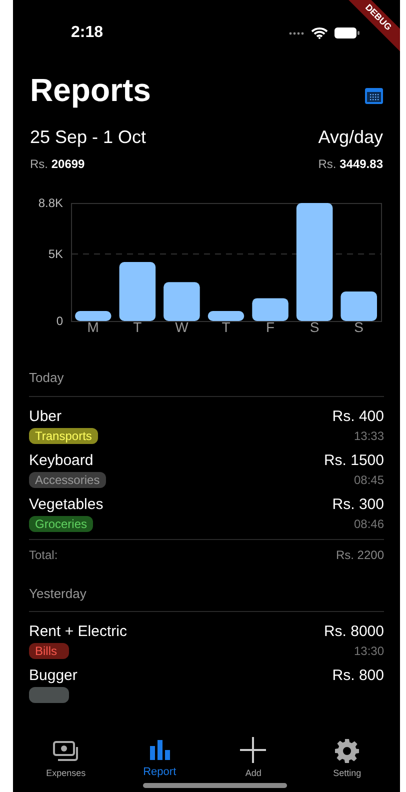 This screenshot has height=792, width=406. What do you see at coordinates (360, 555) in the screenshot?
I see `section-total: Rs. 2200` at bounding box center [360, 555].